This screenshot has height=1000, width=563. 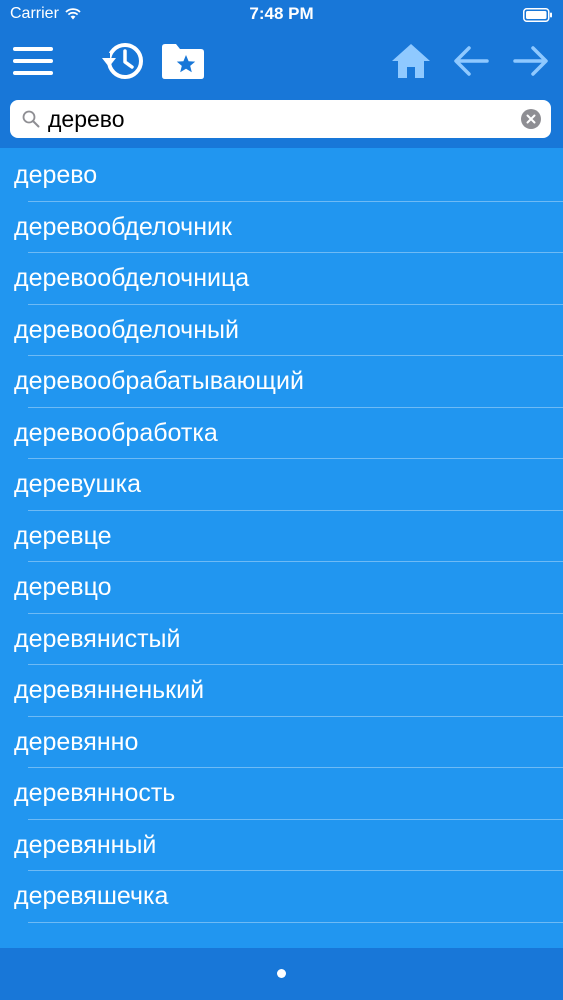 I want to click on menu-icon, so click(x=33, y=61).